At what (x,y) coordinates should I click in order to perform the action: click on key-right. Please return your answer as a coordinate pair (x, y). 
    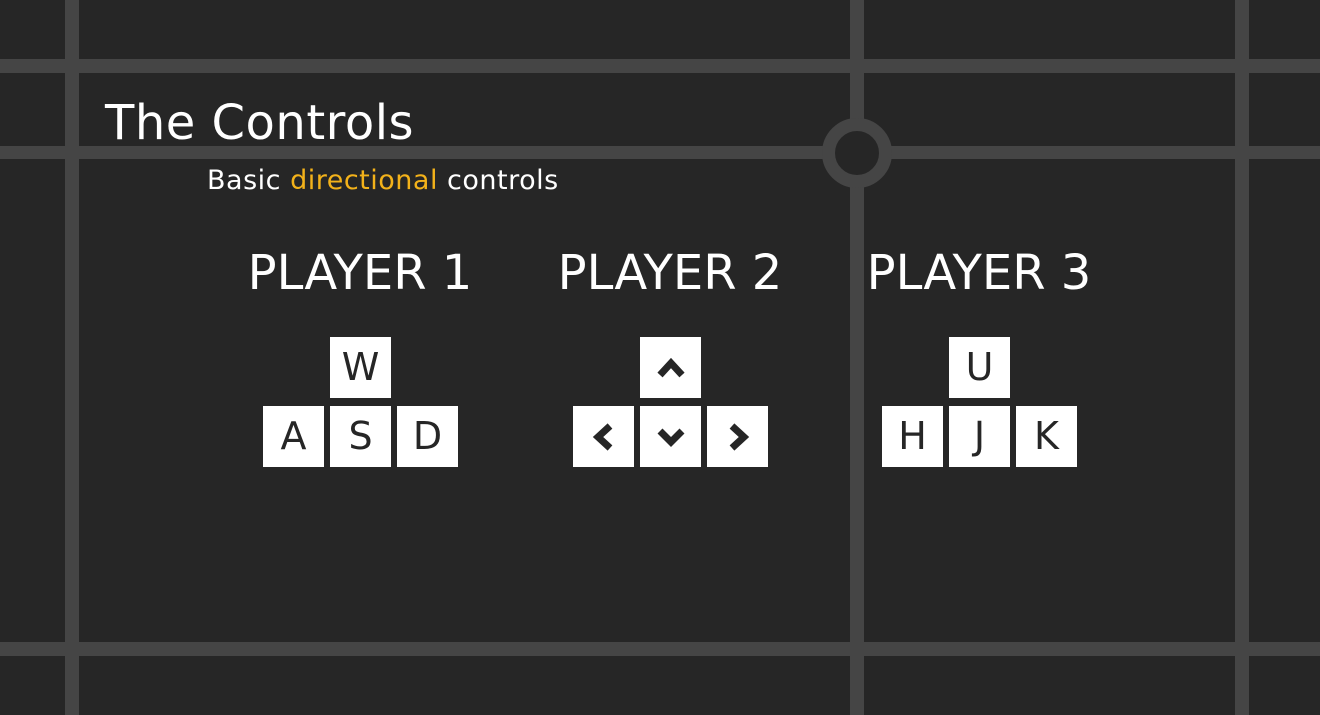
    Looking at the image, I should click on (737, 436).